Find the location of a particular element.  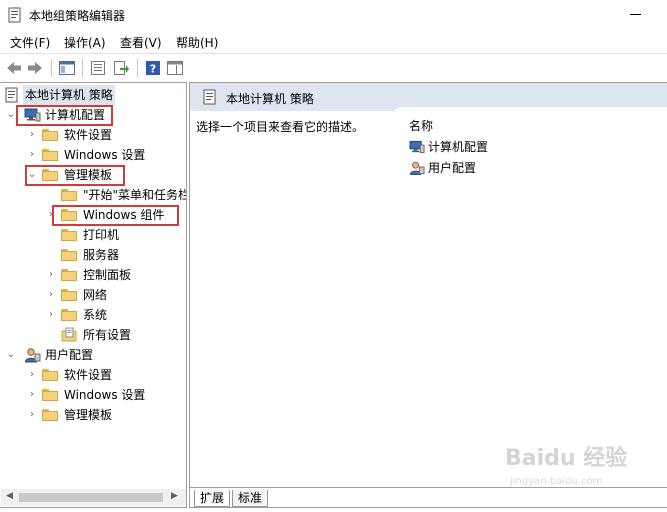

scroll-left-icon: ◀ is located at coordinates (9, 496).